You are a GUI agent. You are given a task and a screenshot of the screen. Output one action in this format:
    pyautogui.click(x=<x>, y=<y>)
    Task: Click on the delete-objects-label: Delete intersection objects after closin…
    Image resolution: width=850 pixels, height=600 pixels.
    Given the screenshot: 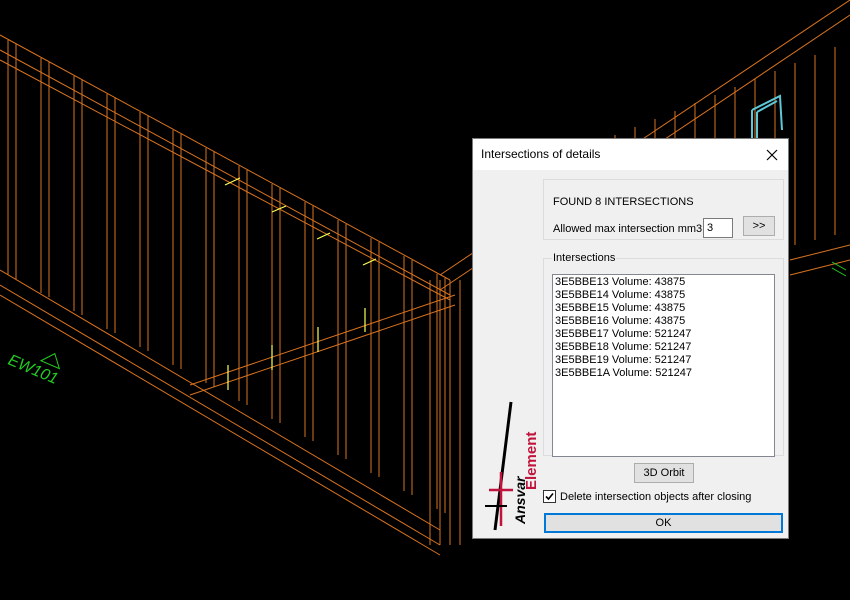 What is the action you would take?
    pyautogui.click(x=655, y=497)
    